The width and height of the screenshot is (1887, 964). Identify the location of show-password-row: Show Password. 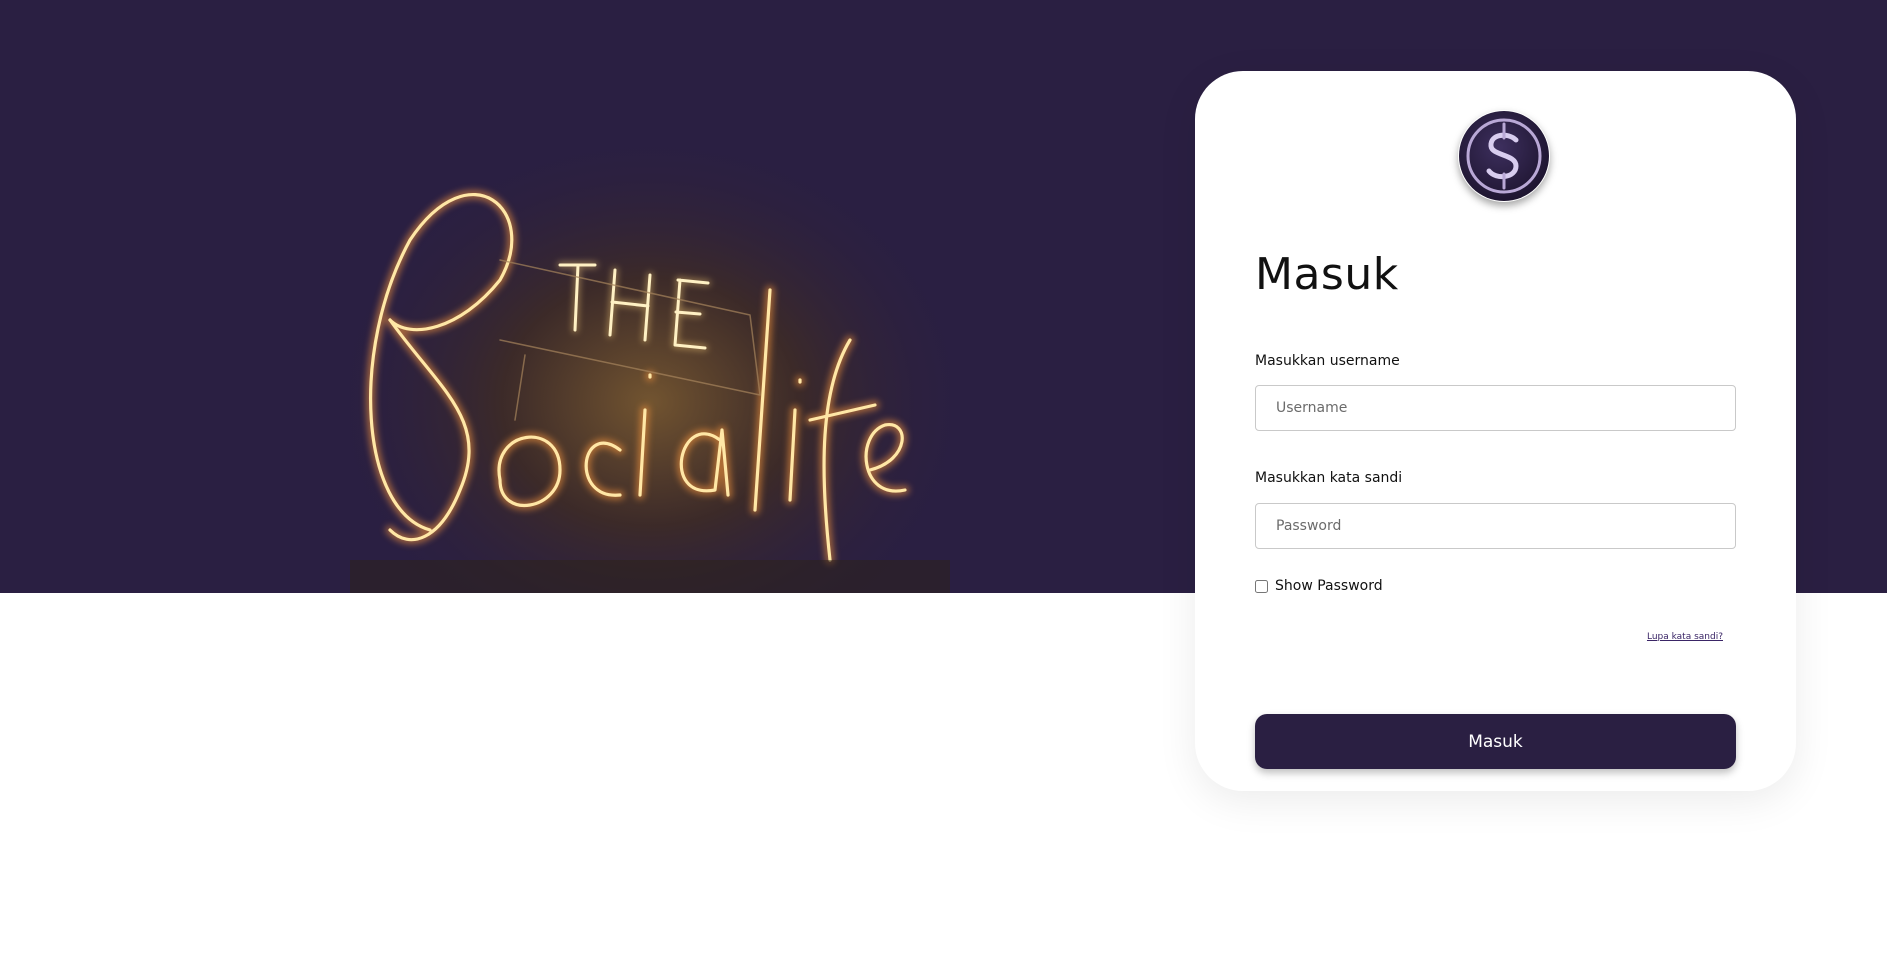
(1319, 586).